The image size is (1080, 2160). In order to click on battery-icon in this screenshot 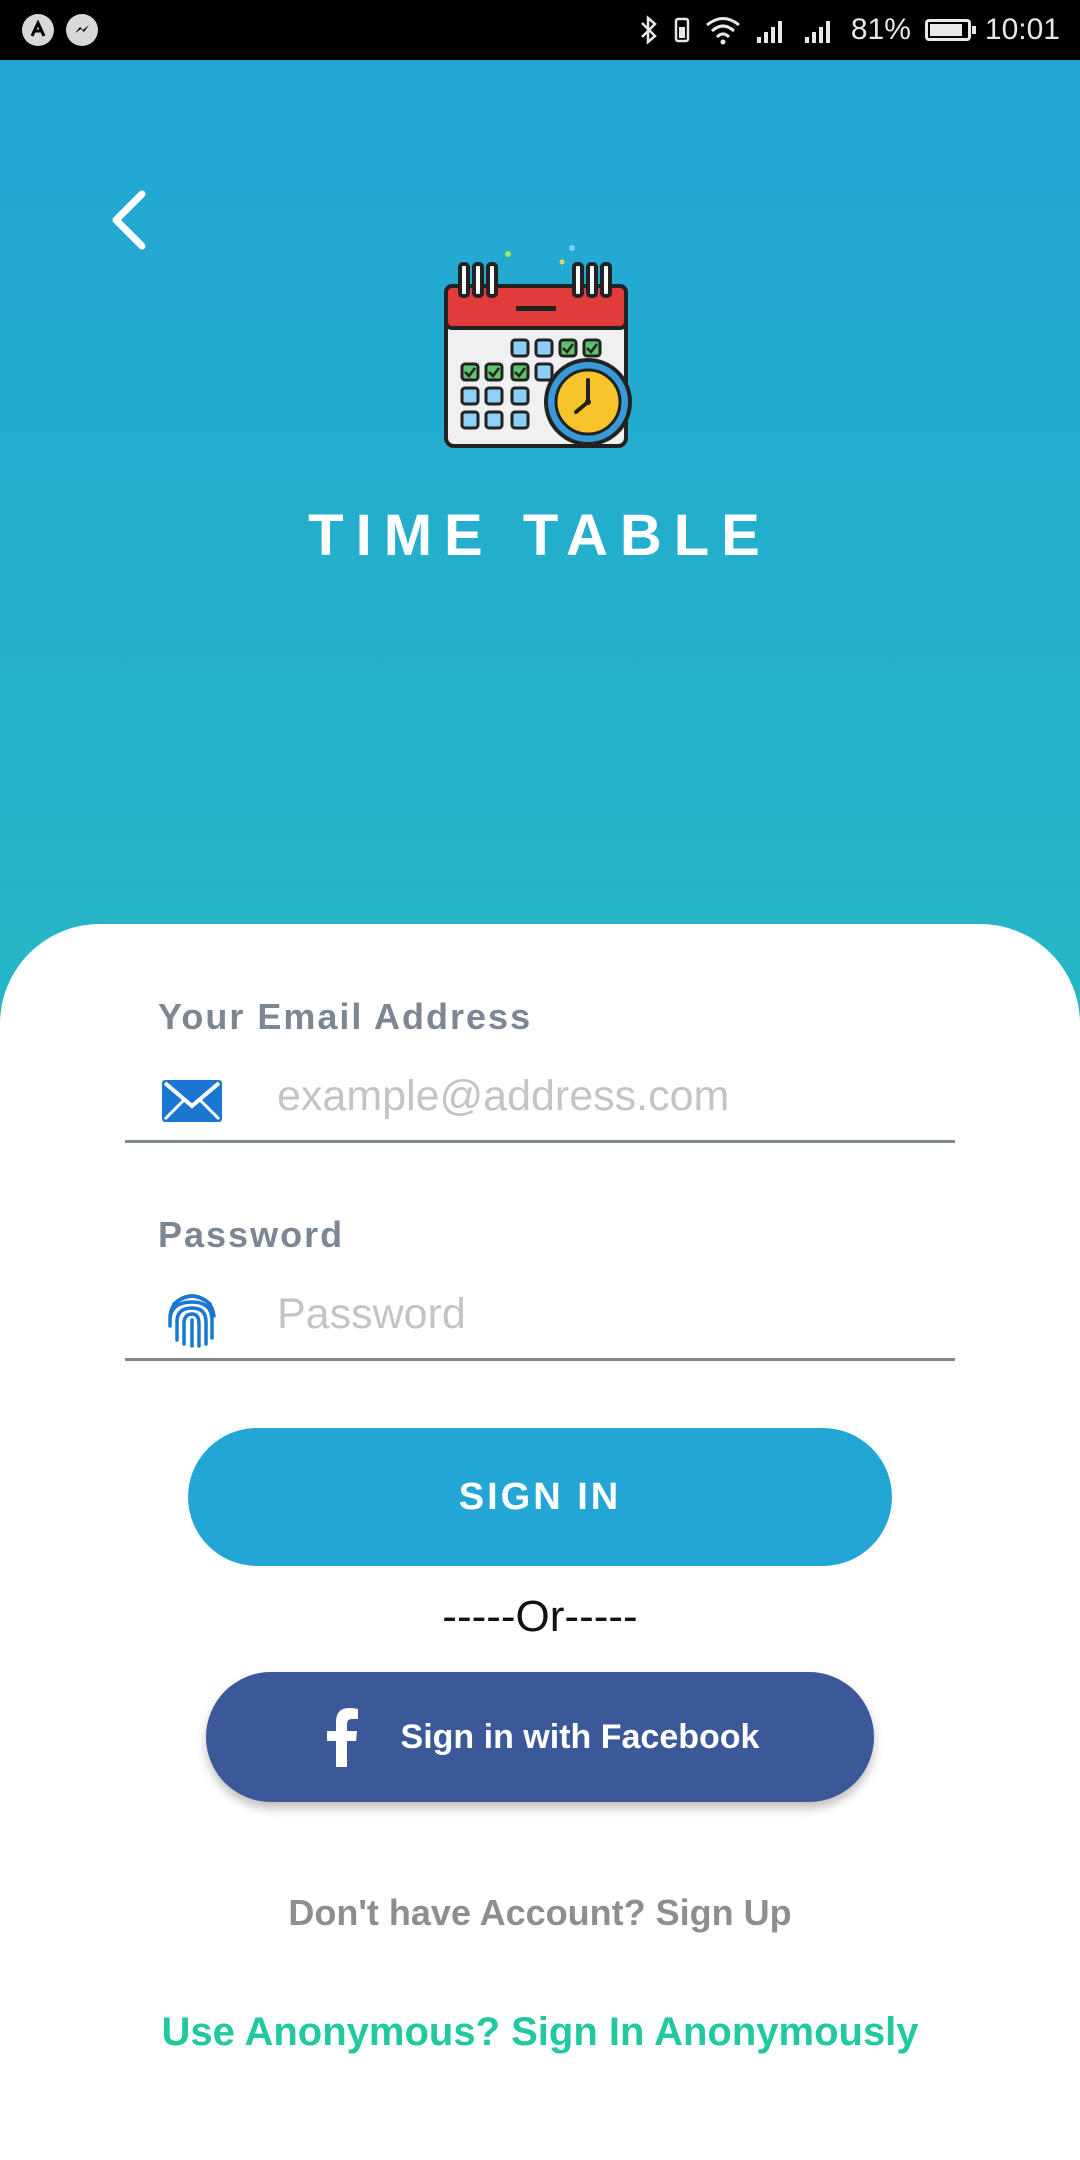, I will do `click(950, 30)`.